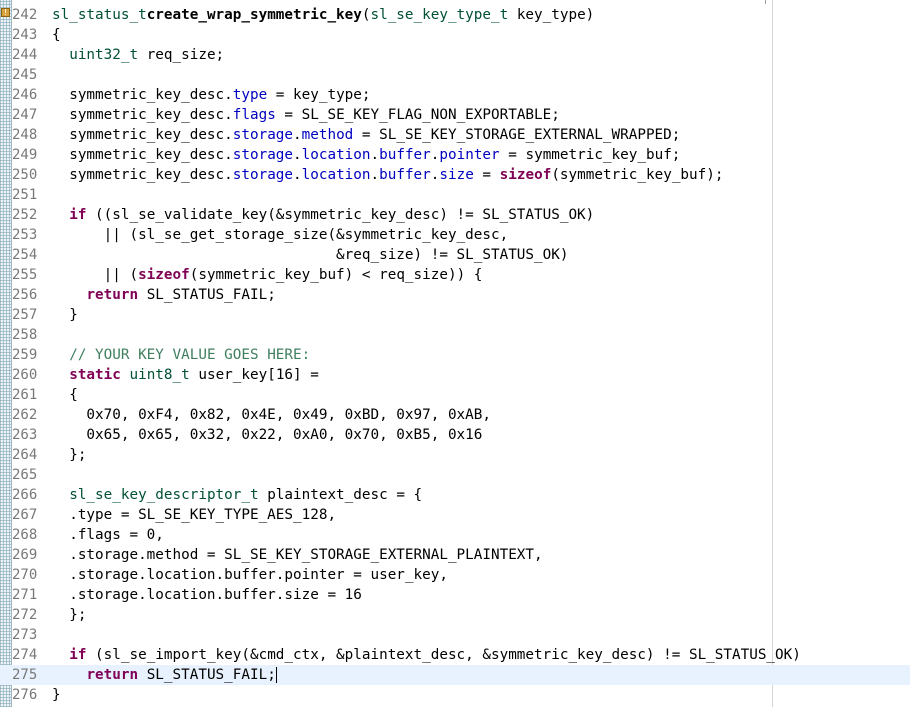 This screenshot has width=910, height=707. I want to click on code-token: method, so click(327, 135).